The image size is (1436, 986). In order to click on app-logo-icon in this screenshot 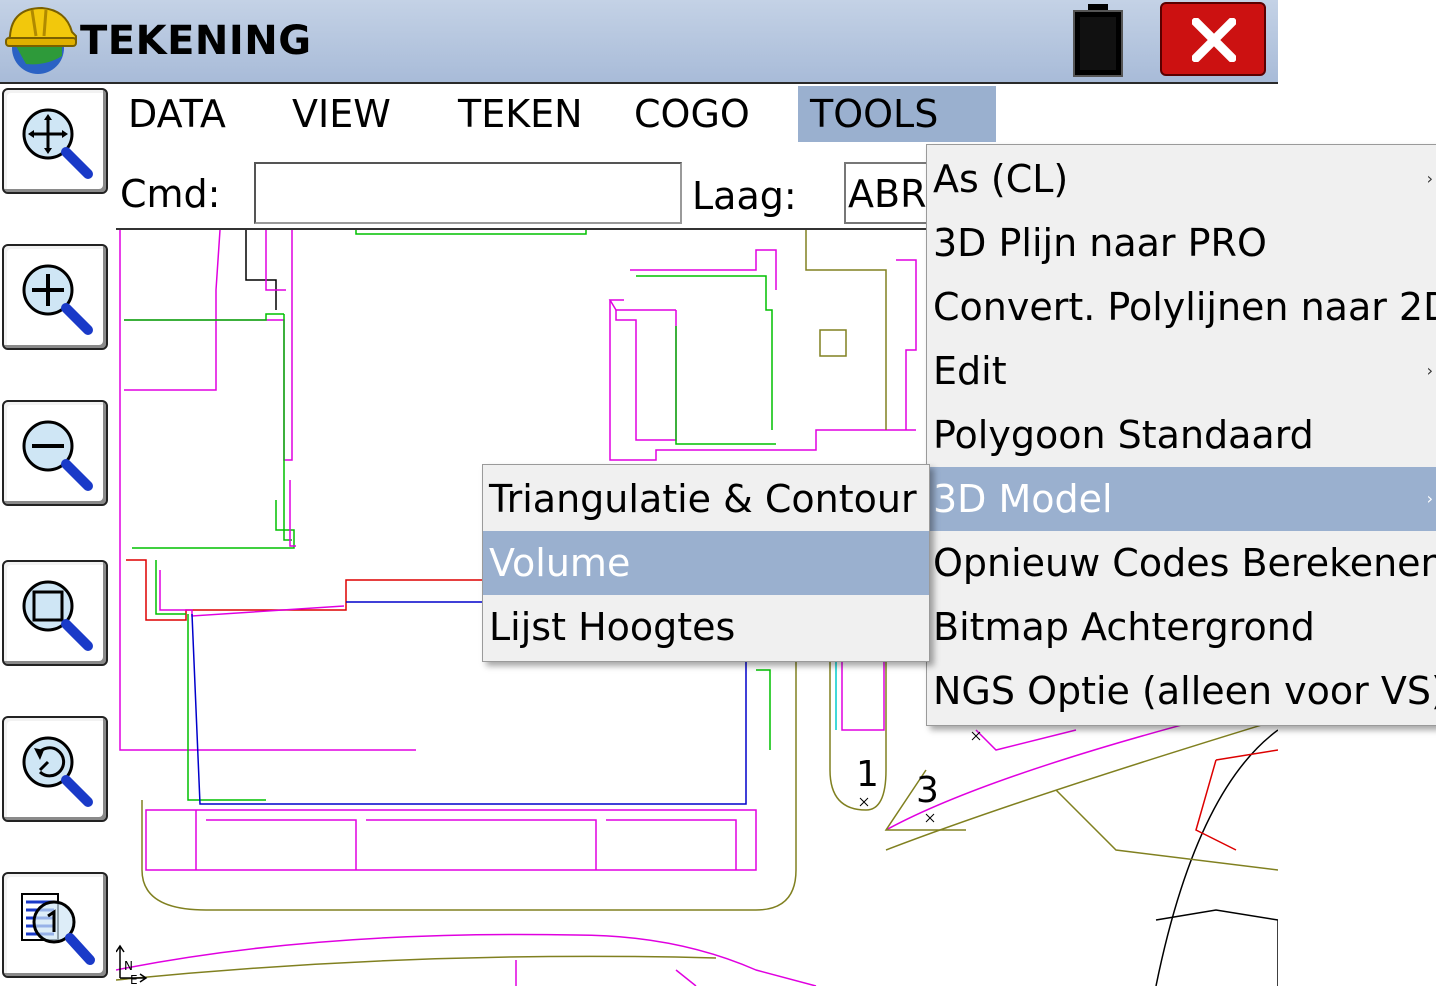, I will do `click(41, 40)`.